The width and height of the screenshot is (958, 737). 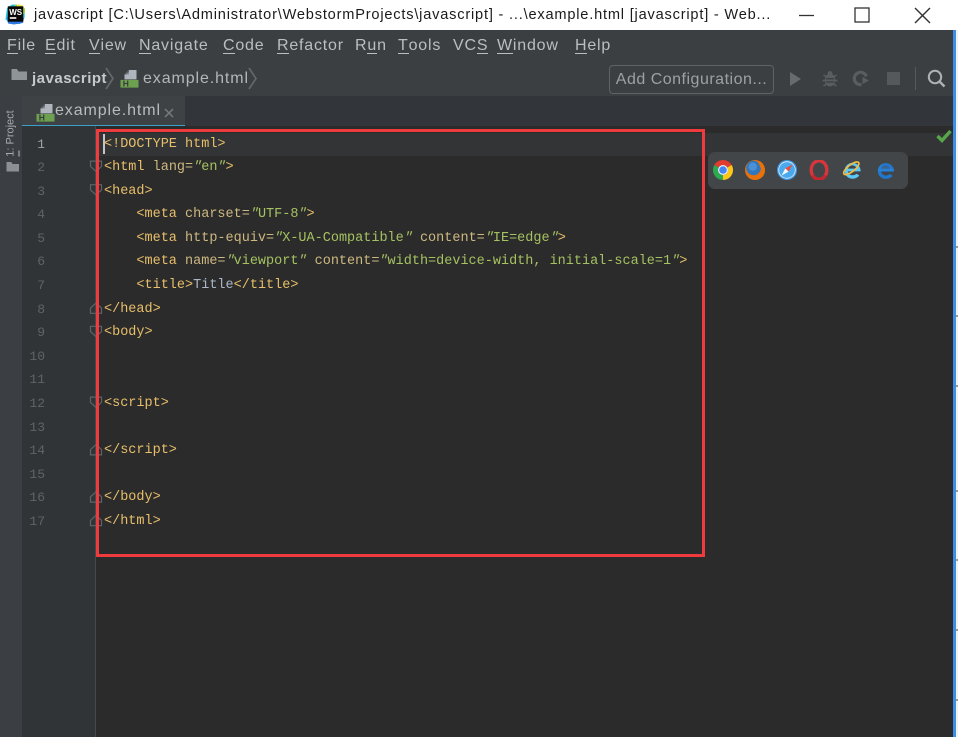 I want to click on svg-text: WS, so click(x=16, y=12).